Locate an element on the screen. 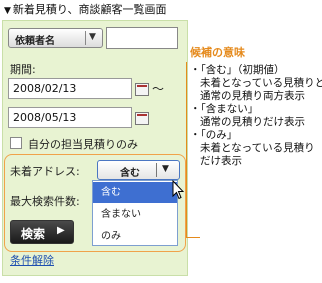  only-mine-label: 自分の担当見積りのみ is located at coordinates (83, 144).